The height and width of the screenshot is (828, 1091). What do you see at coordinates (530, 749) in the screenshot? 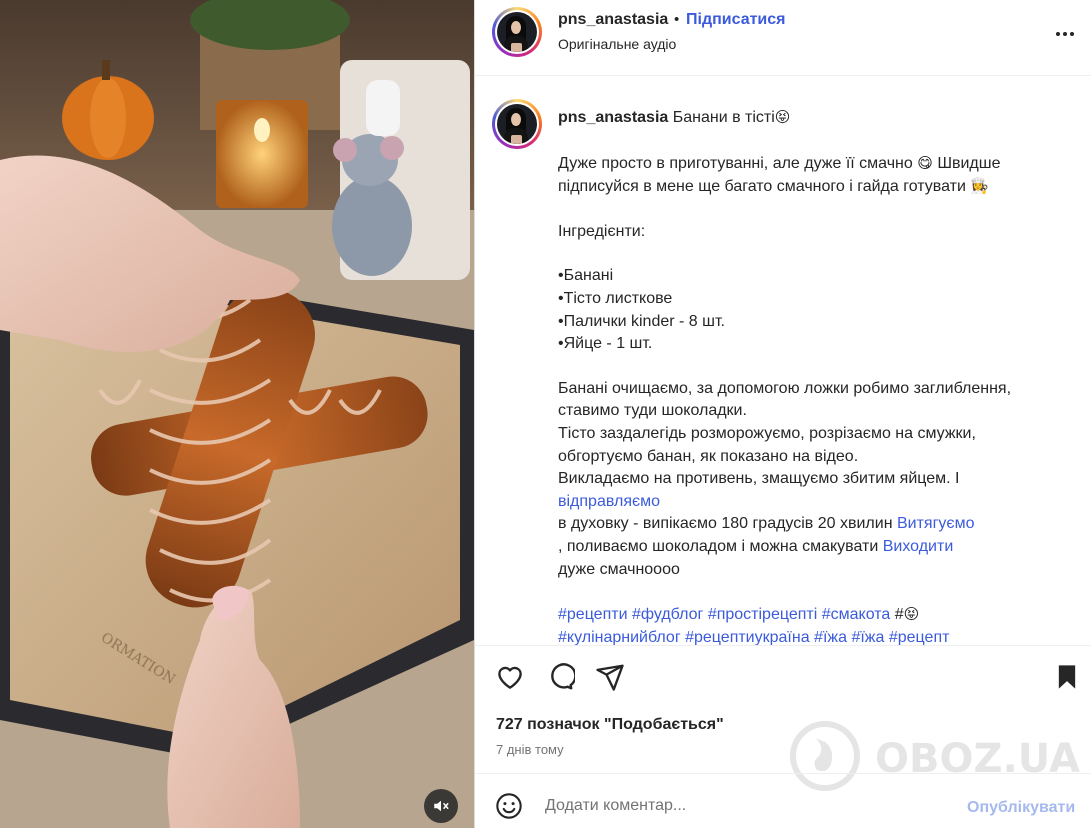
I see `post-timestamp: 7 днів тому` at bounding box center [530, 749].